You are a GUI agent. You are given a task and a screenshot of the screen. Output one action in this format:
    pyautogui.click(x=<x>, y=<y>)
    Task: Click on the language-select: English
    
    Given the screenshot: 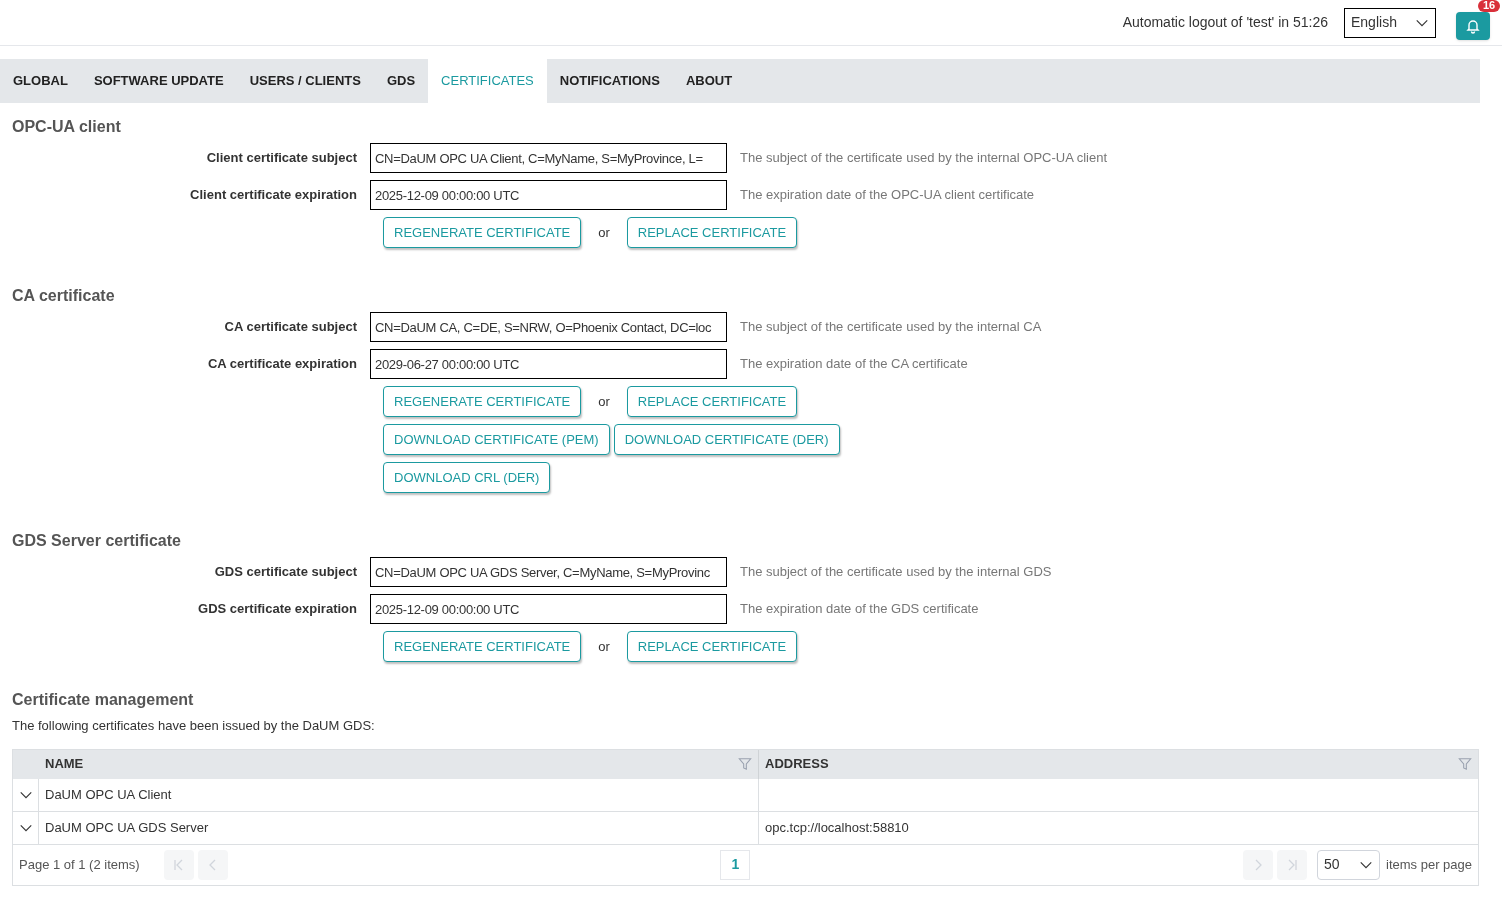 What is the action you would take?
    pyautogui.click(x=1390, y=22)
    